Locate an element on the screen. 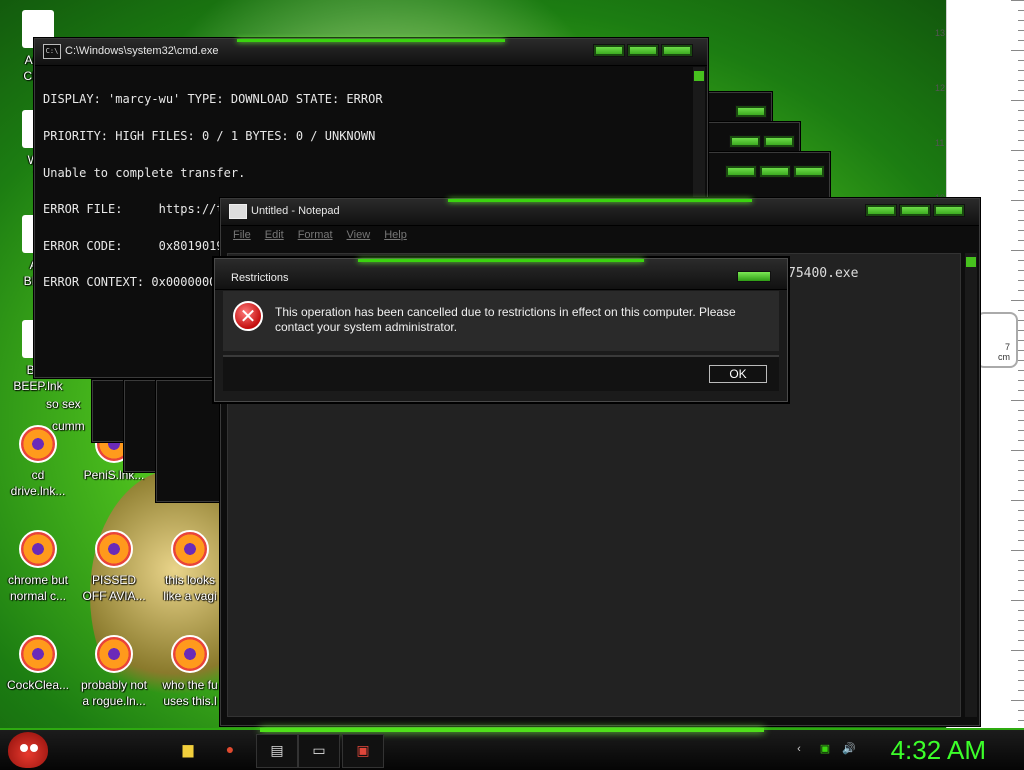 The width and height of the screenshot is (1024, 770). notepad-icon: ▤ is located at coordinates (277, 751).